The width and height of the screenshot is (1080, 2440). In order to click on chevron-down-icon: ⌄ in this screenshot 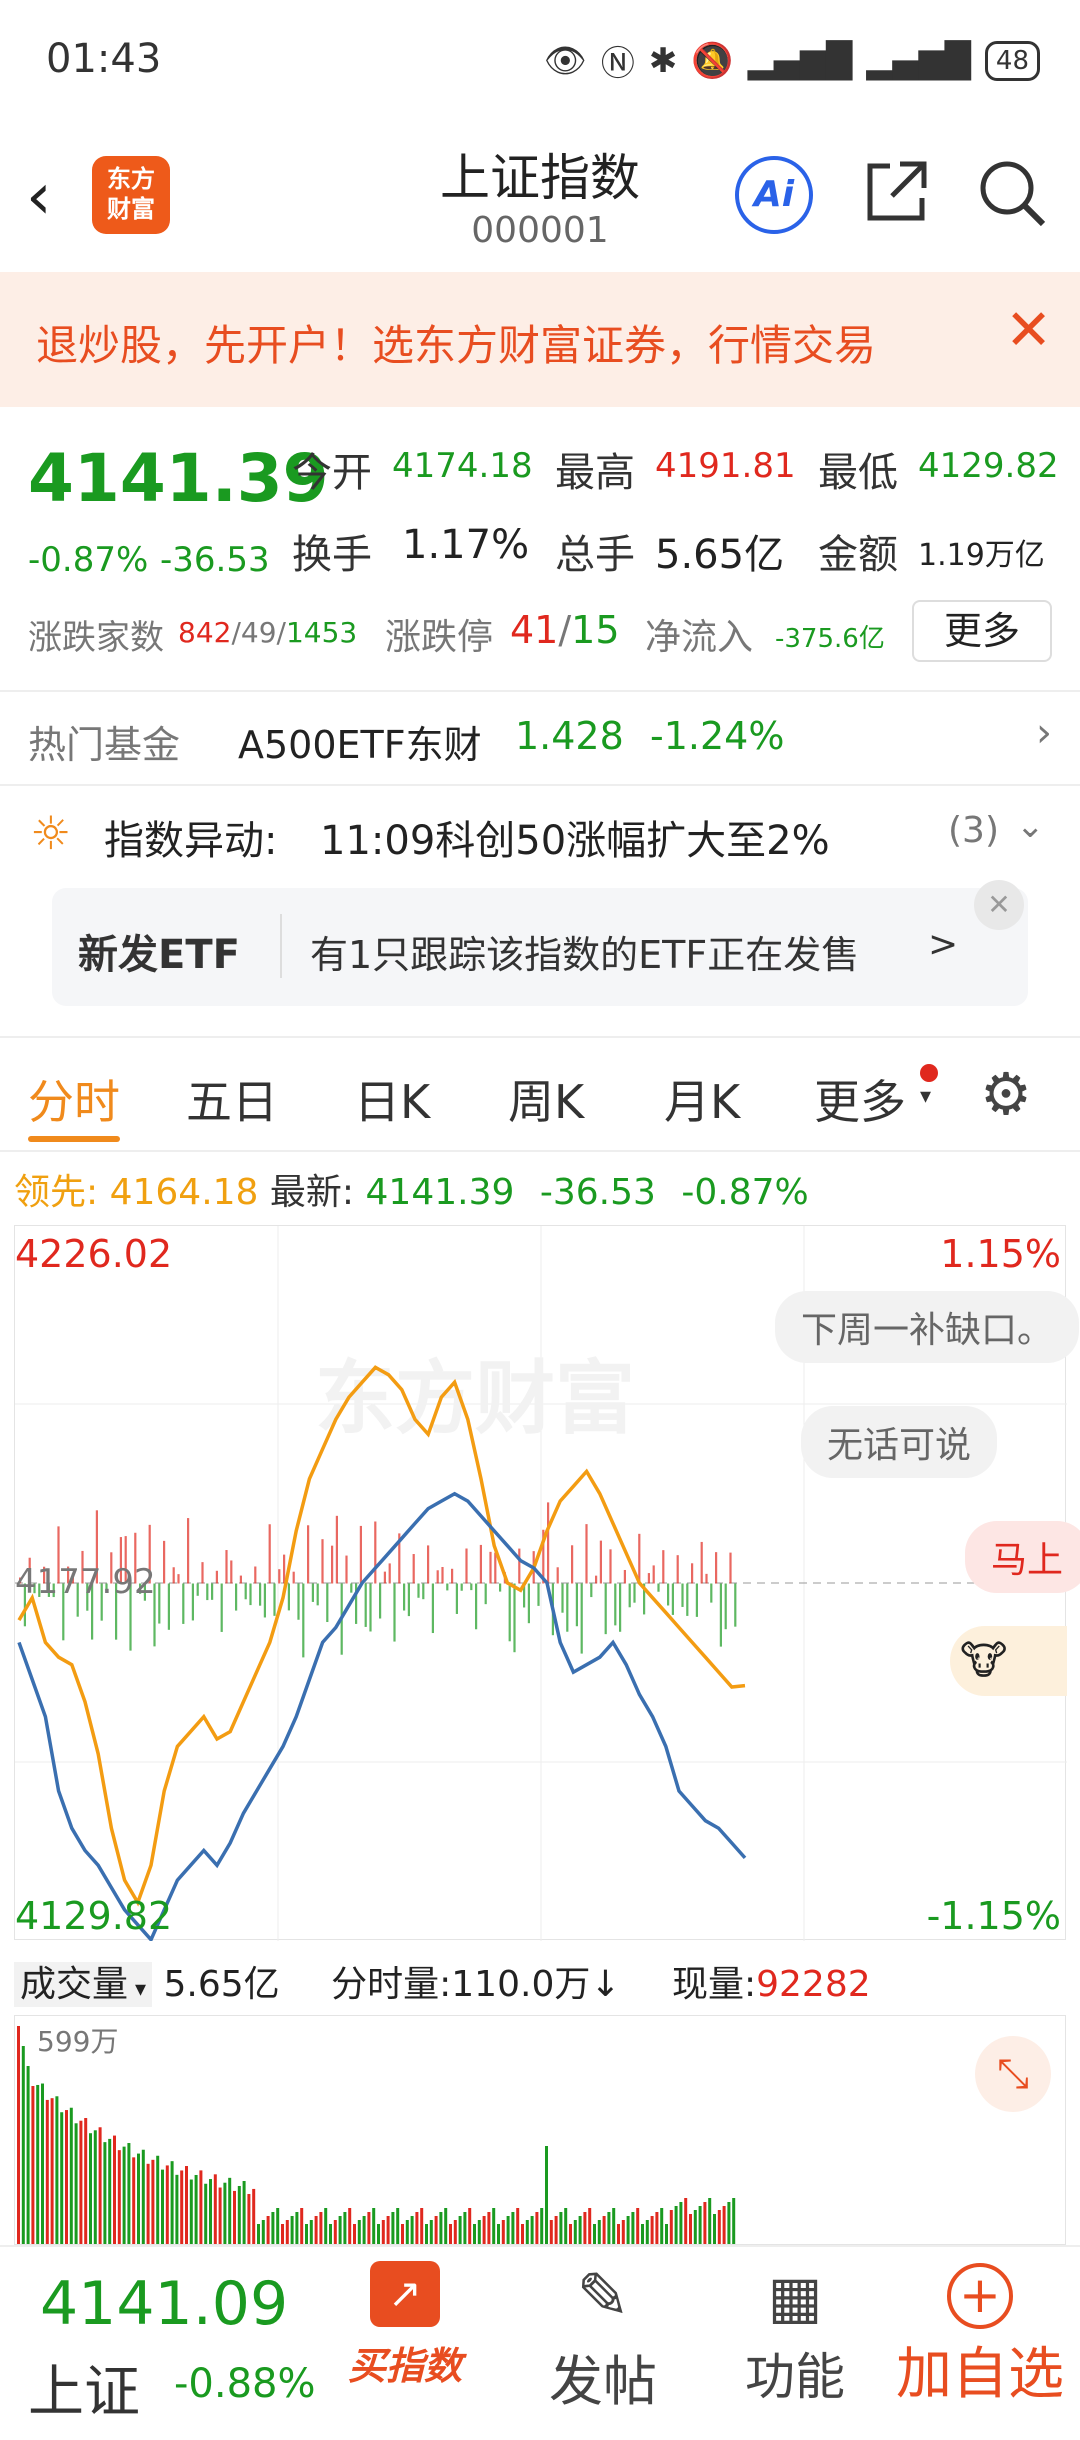, I will do `click(1030, 826)`.